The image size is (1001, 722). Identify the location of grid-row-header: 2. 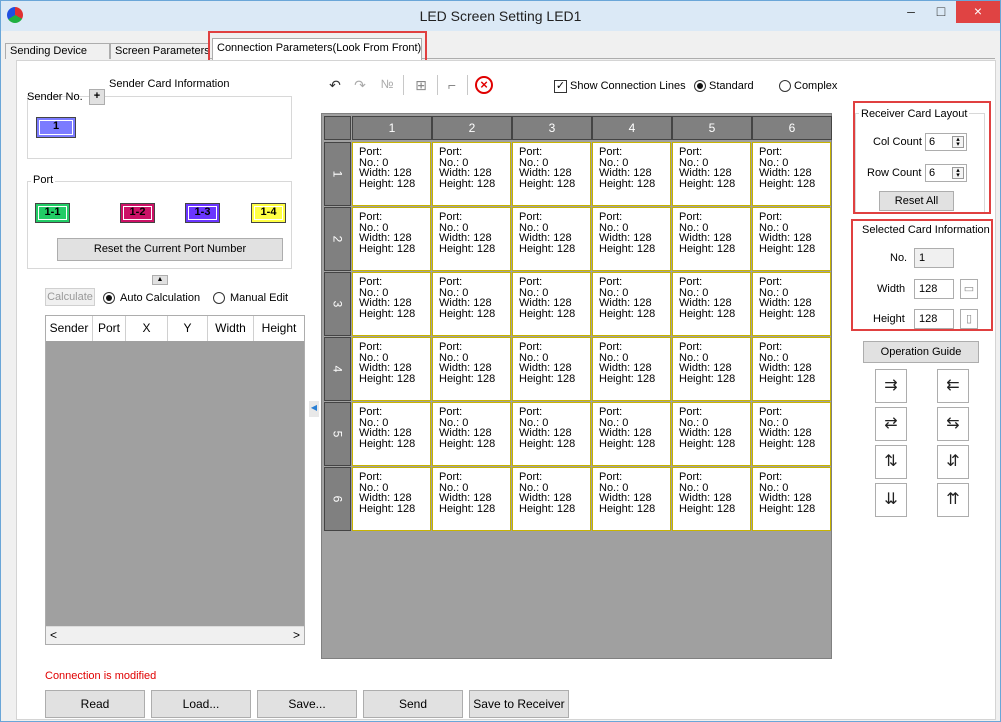
(337, 239).